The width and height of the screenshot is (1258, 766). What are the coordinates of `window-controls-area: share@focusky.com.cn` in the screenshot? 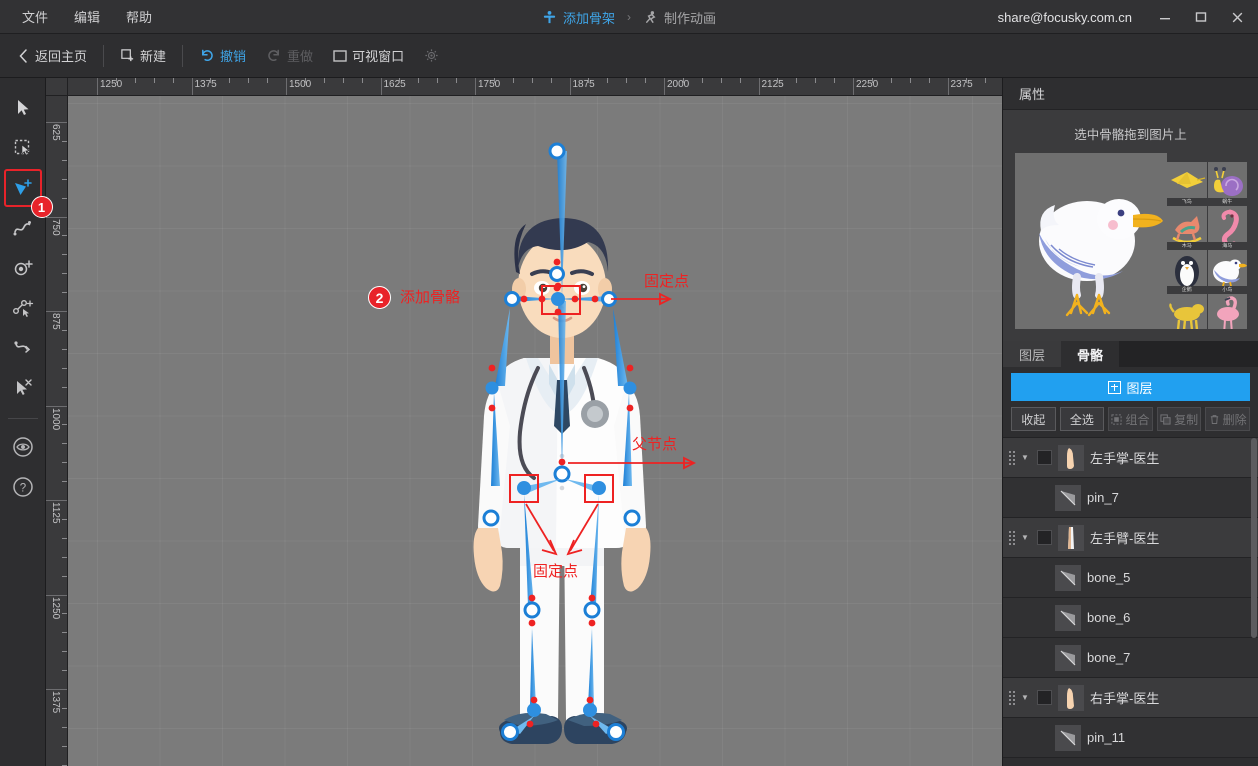 It's located at (1128, 17).